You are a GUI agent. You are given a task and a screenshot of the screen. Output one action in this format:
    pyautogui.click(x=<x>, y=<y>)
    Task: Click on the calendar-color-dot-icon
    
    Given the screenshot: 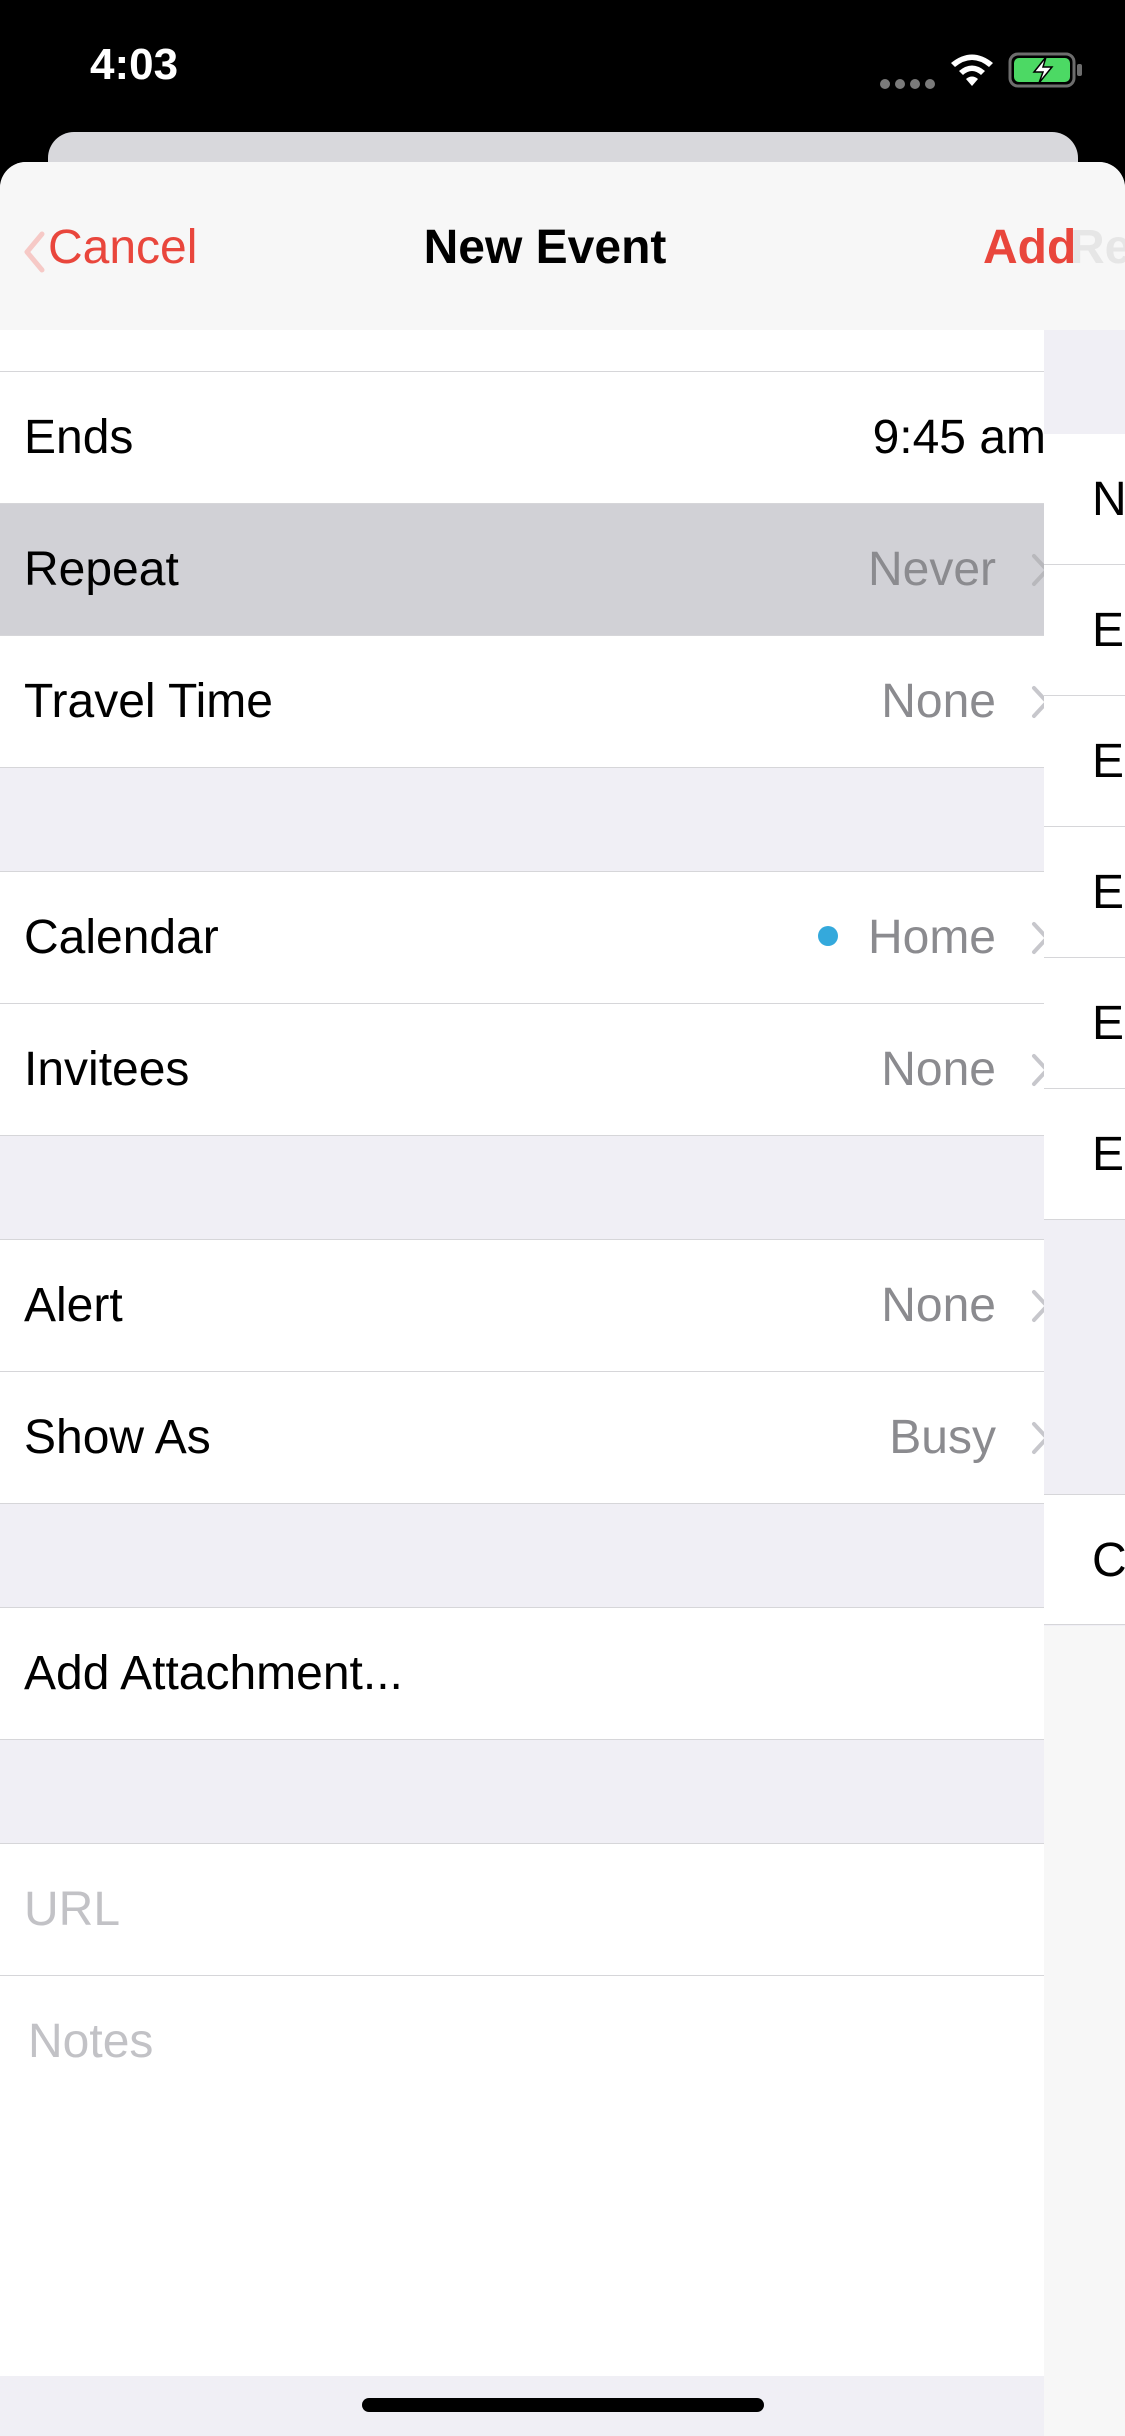 What is the action you would take?
    pyautogui.click(x=827, y=936)
    